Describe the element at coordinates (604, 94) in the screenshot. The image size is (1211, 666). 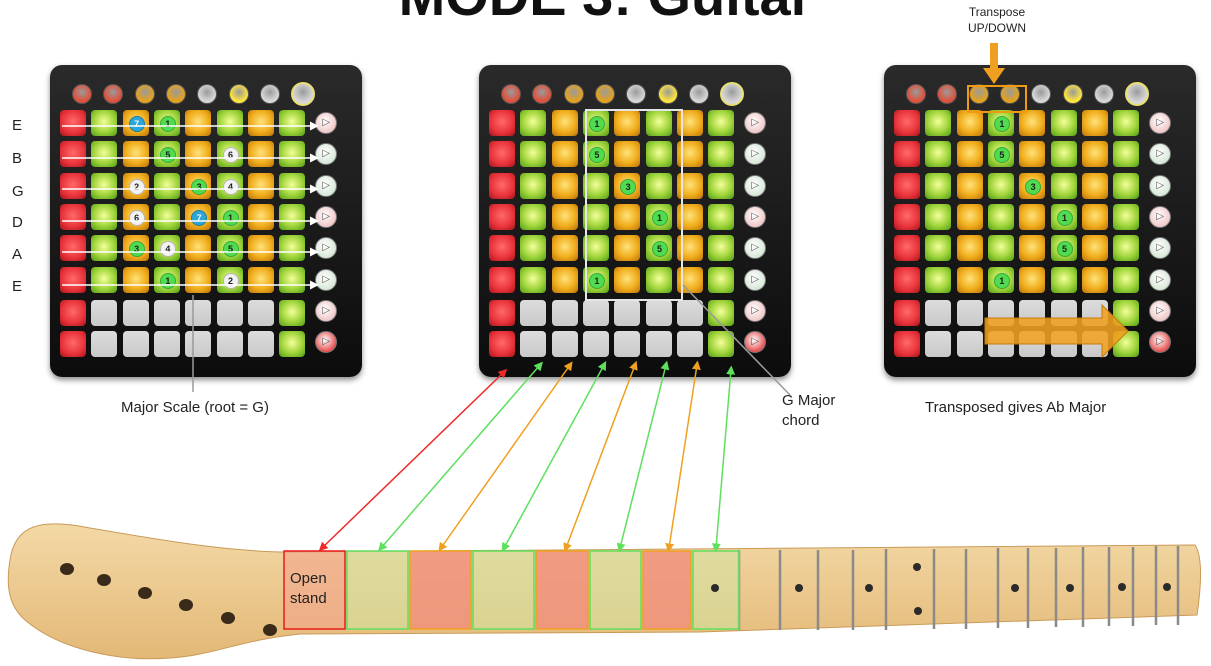
I see `top-button-right-arrow` at that location.